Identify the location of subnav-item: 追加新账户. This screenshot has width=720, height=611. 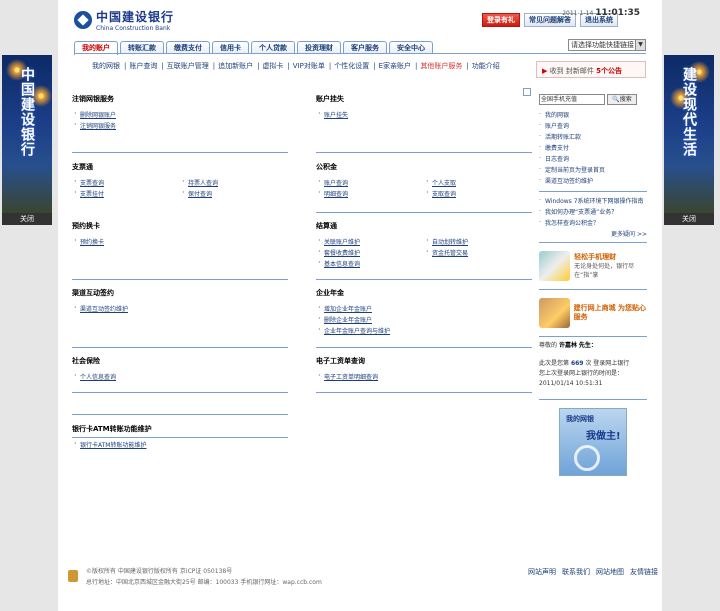
(235, 66).